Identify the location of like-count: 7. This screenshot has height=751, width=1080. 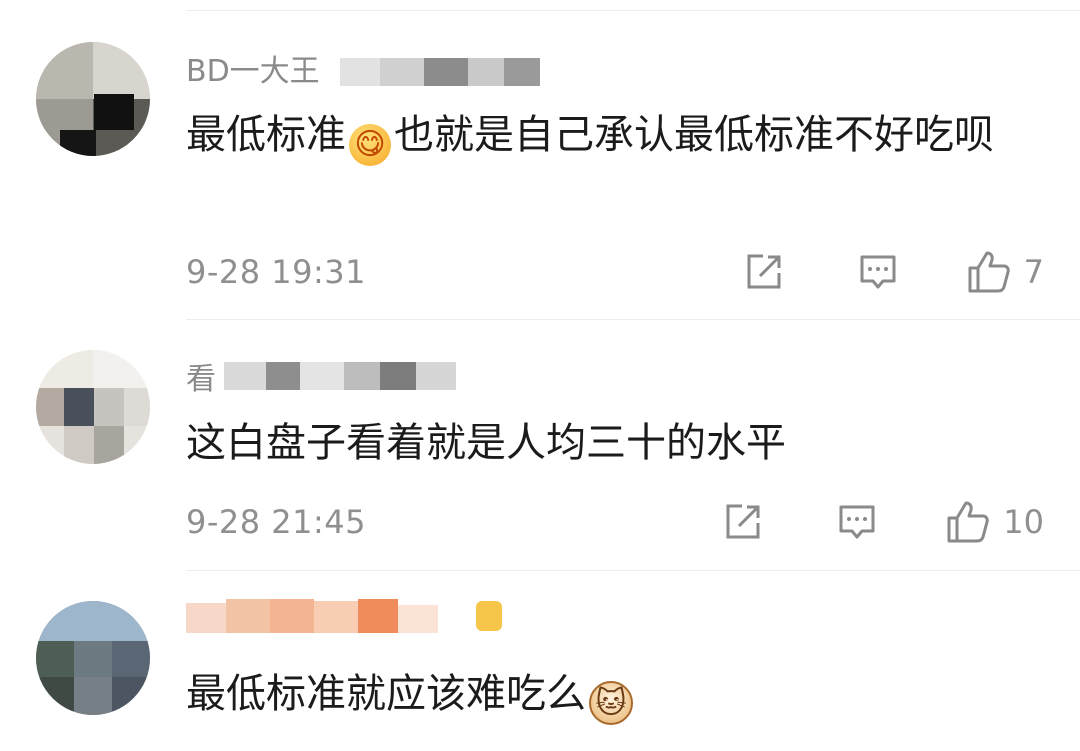
(1033, 272).